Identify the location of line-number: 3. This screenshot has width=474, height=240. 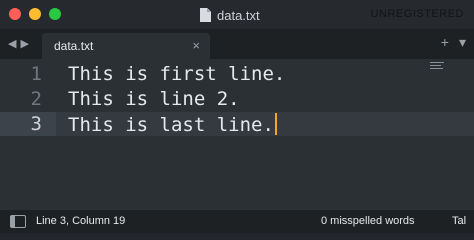
(36, 124).